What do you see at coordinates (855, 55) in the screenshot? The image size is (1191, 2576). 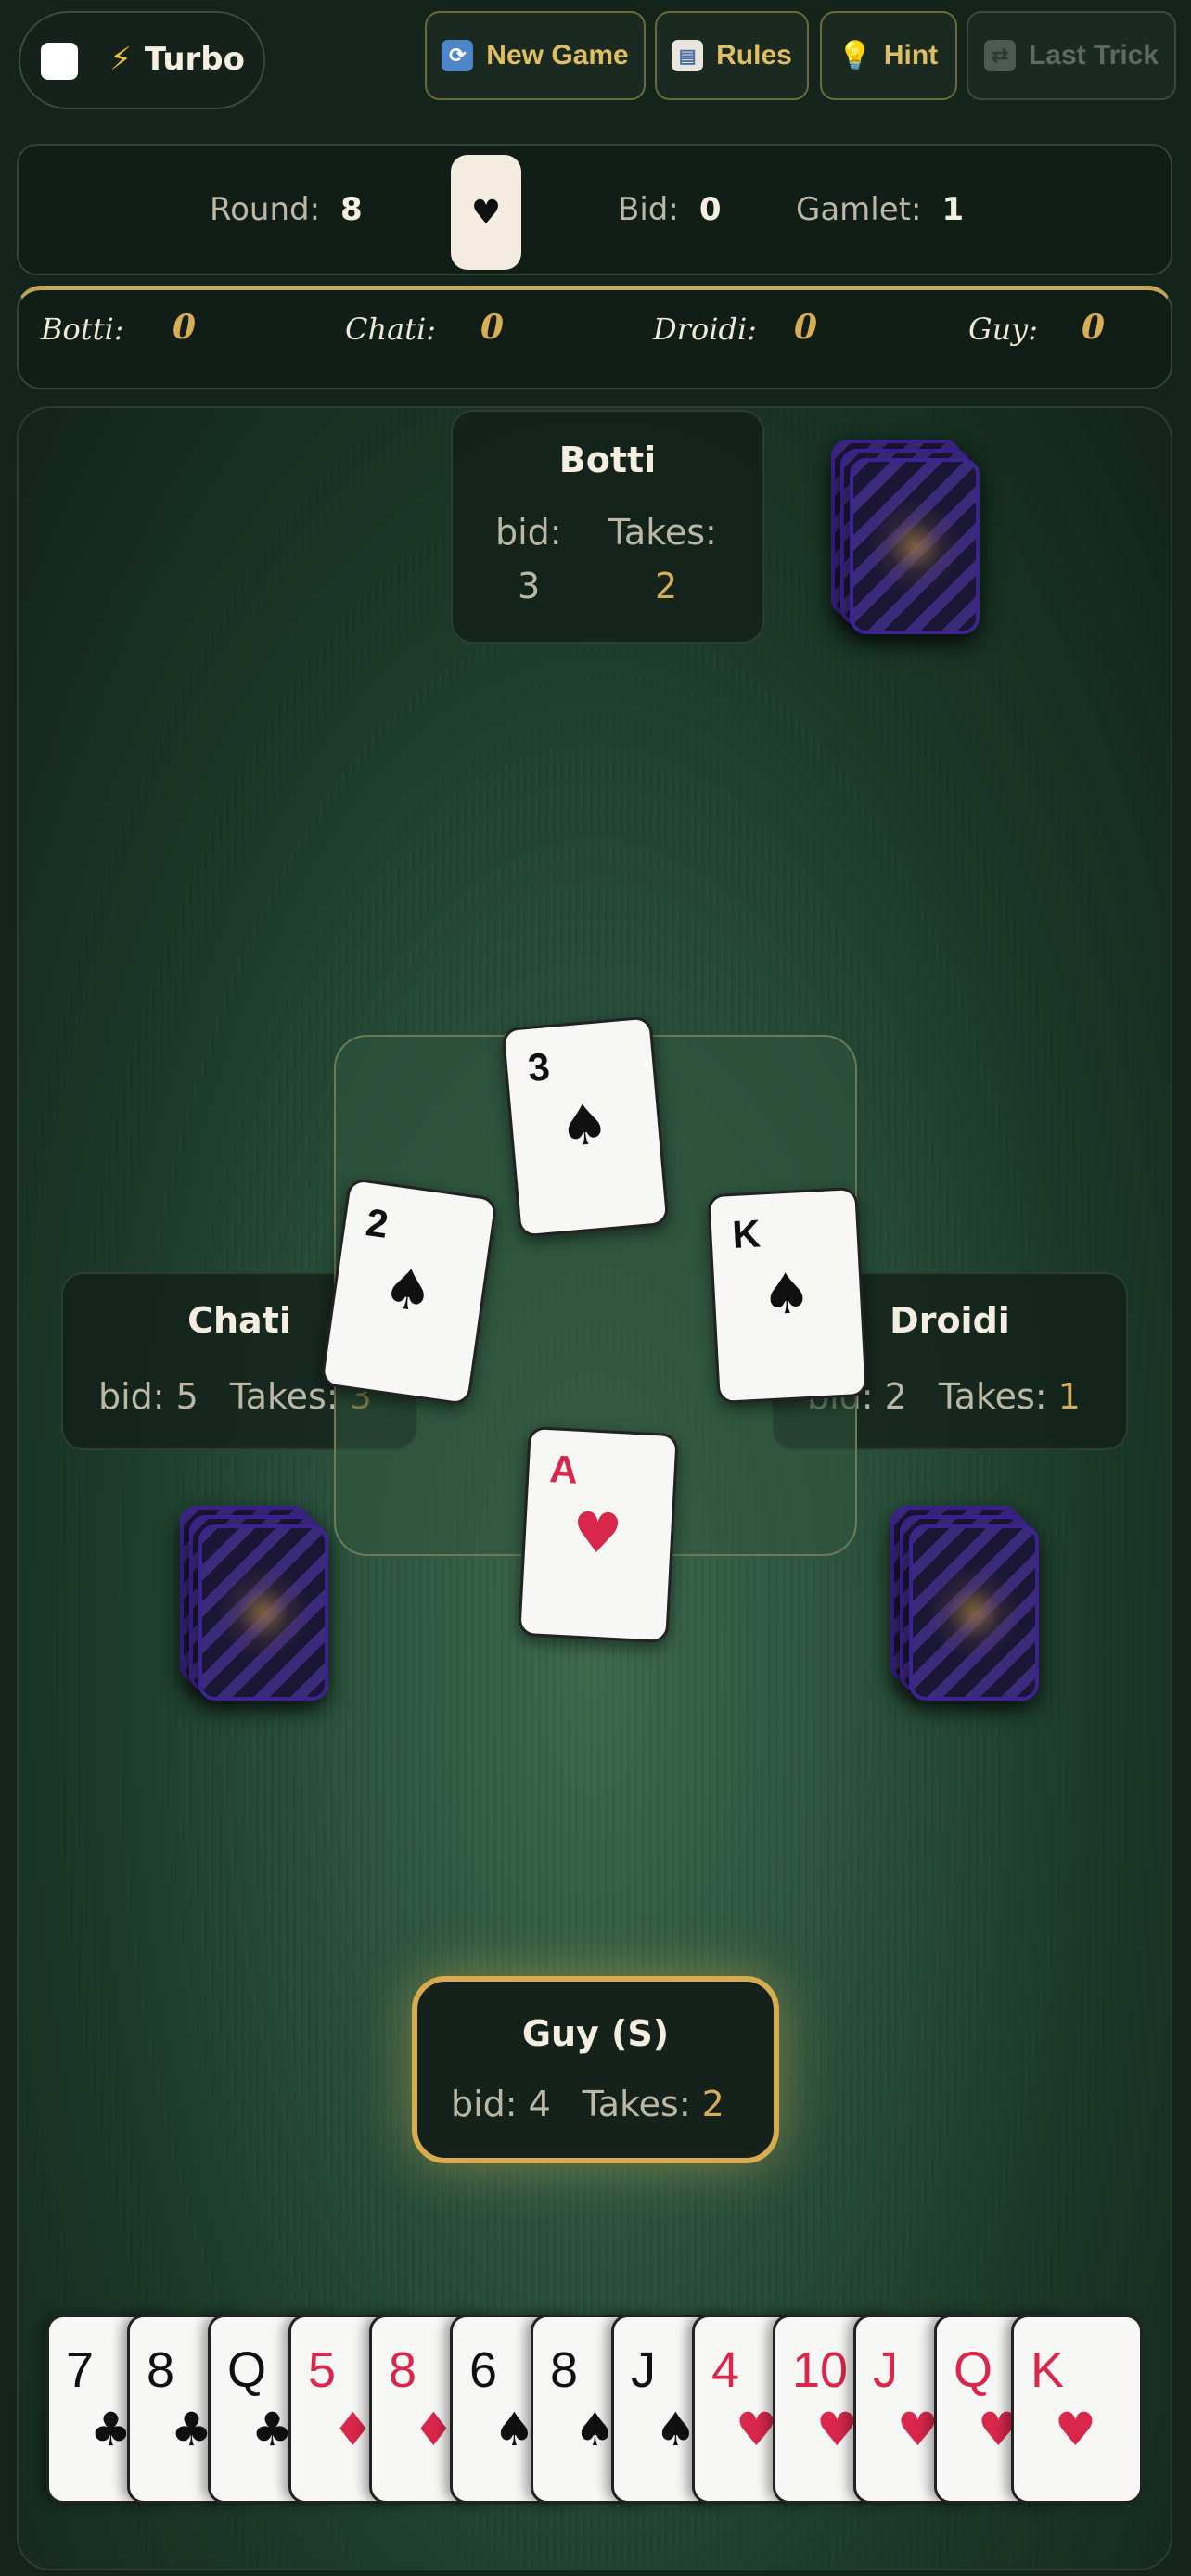 I see `lightbulb-icon: 💡` at bounding box center [855, 55].